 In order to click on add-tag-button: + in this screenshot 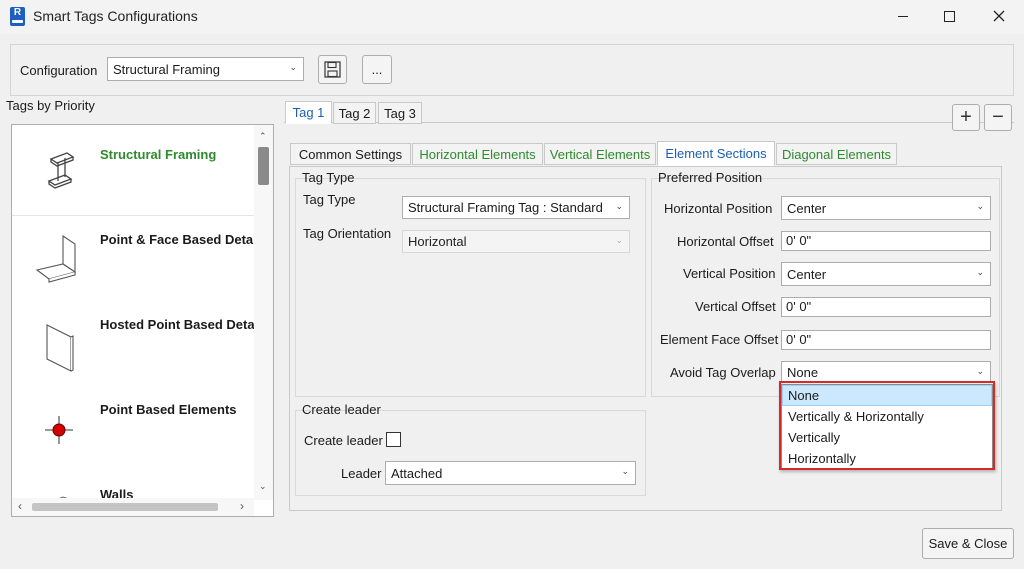, I will do `click(966, 117)`.